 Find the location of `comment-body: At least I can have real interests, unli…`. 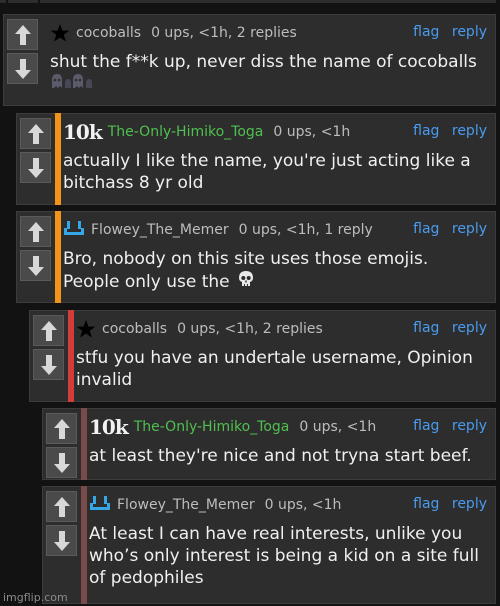

comment-body: At least I can have real interests, unli… is located at coordinates (286, 556).